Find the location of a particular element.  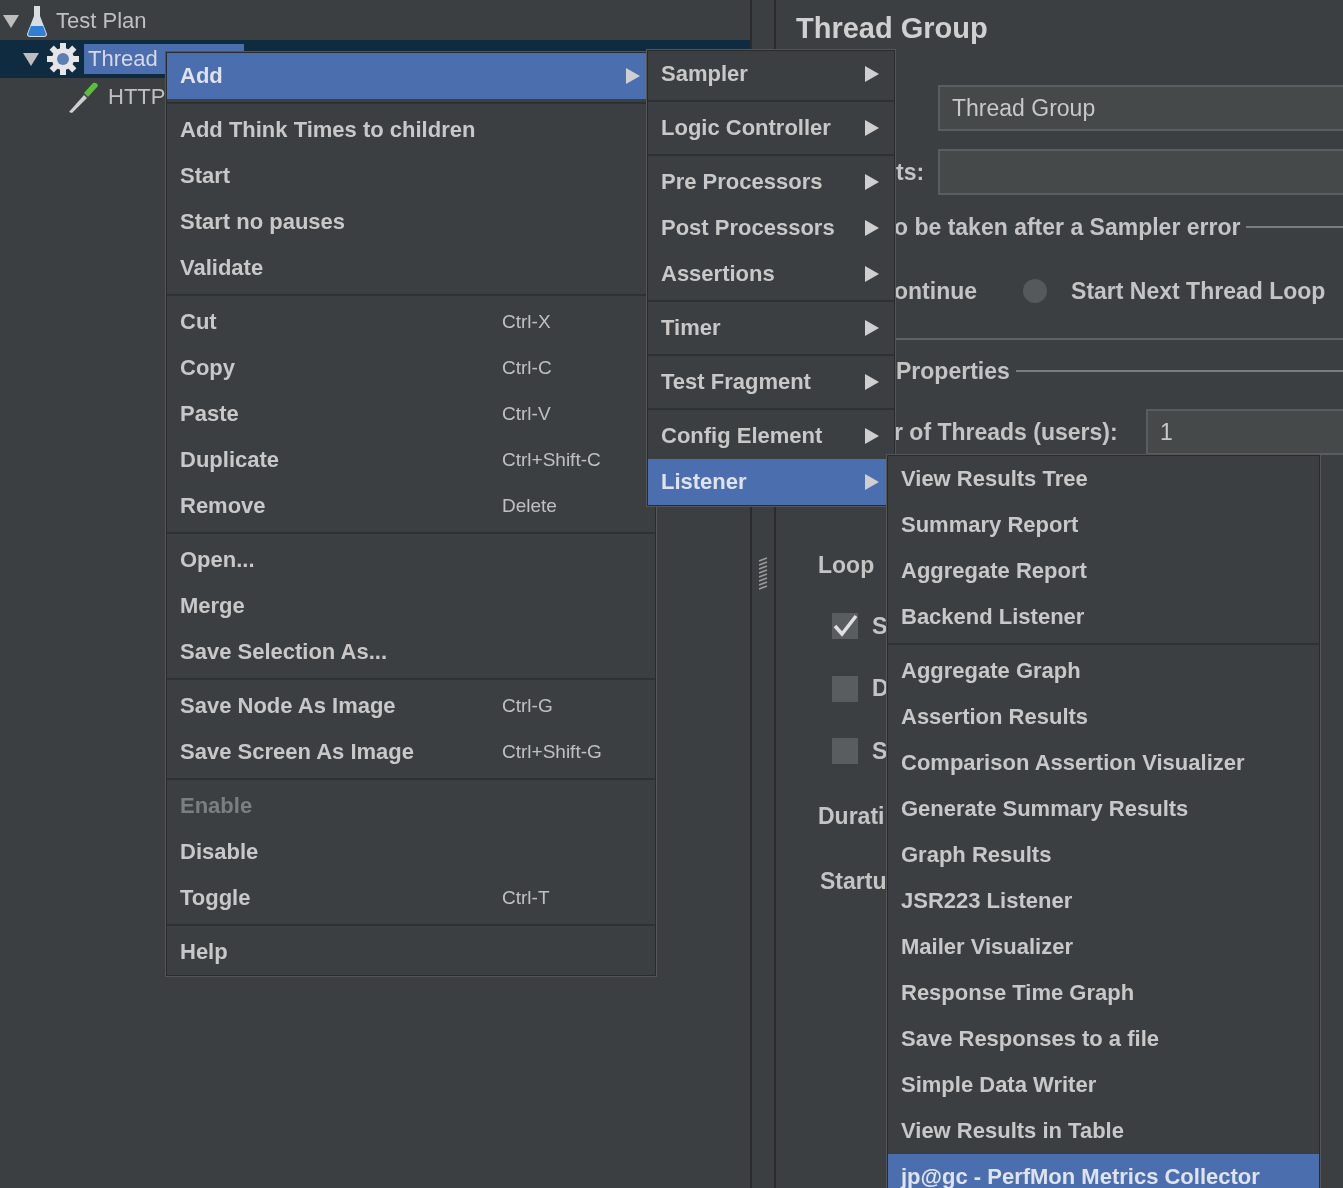

field-label: r of Threads (users): is located at coordinates (1006, 432).